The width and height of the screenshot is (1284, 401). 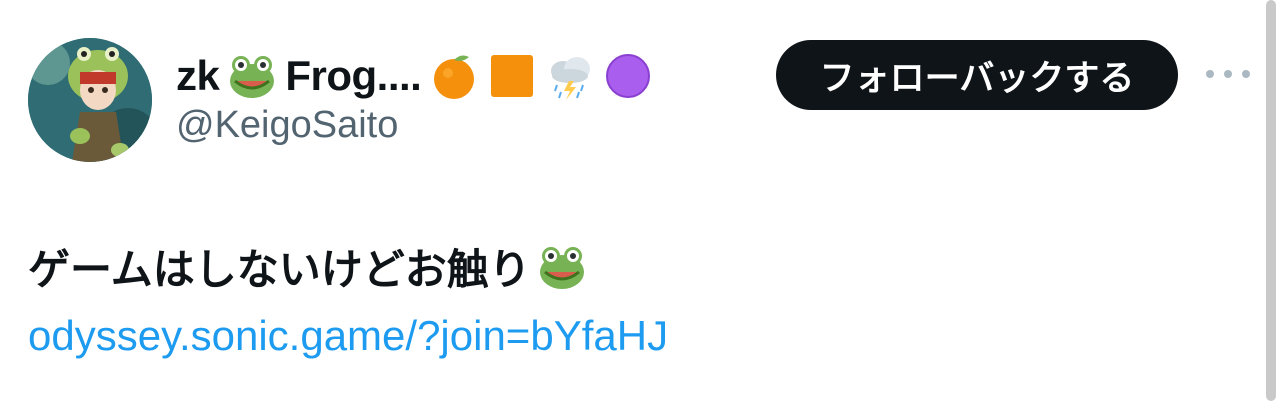 I want to click on scrollbar, so click(x=1271, y=200).